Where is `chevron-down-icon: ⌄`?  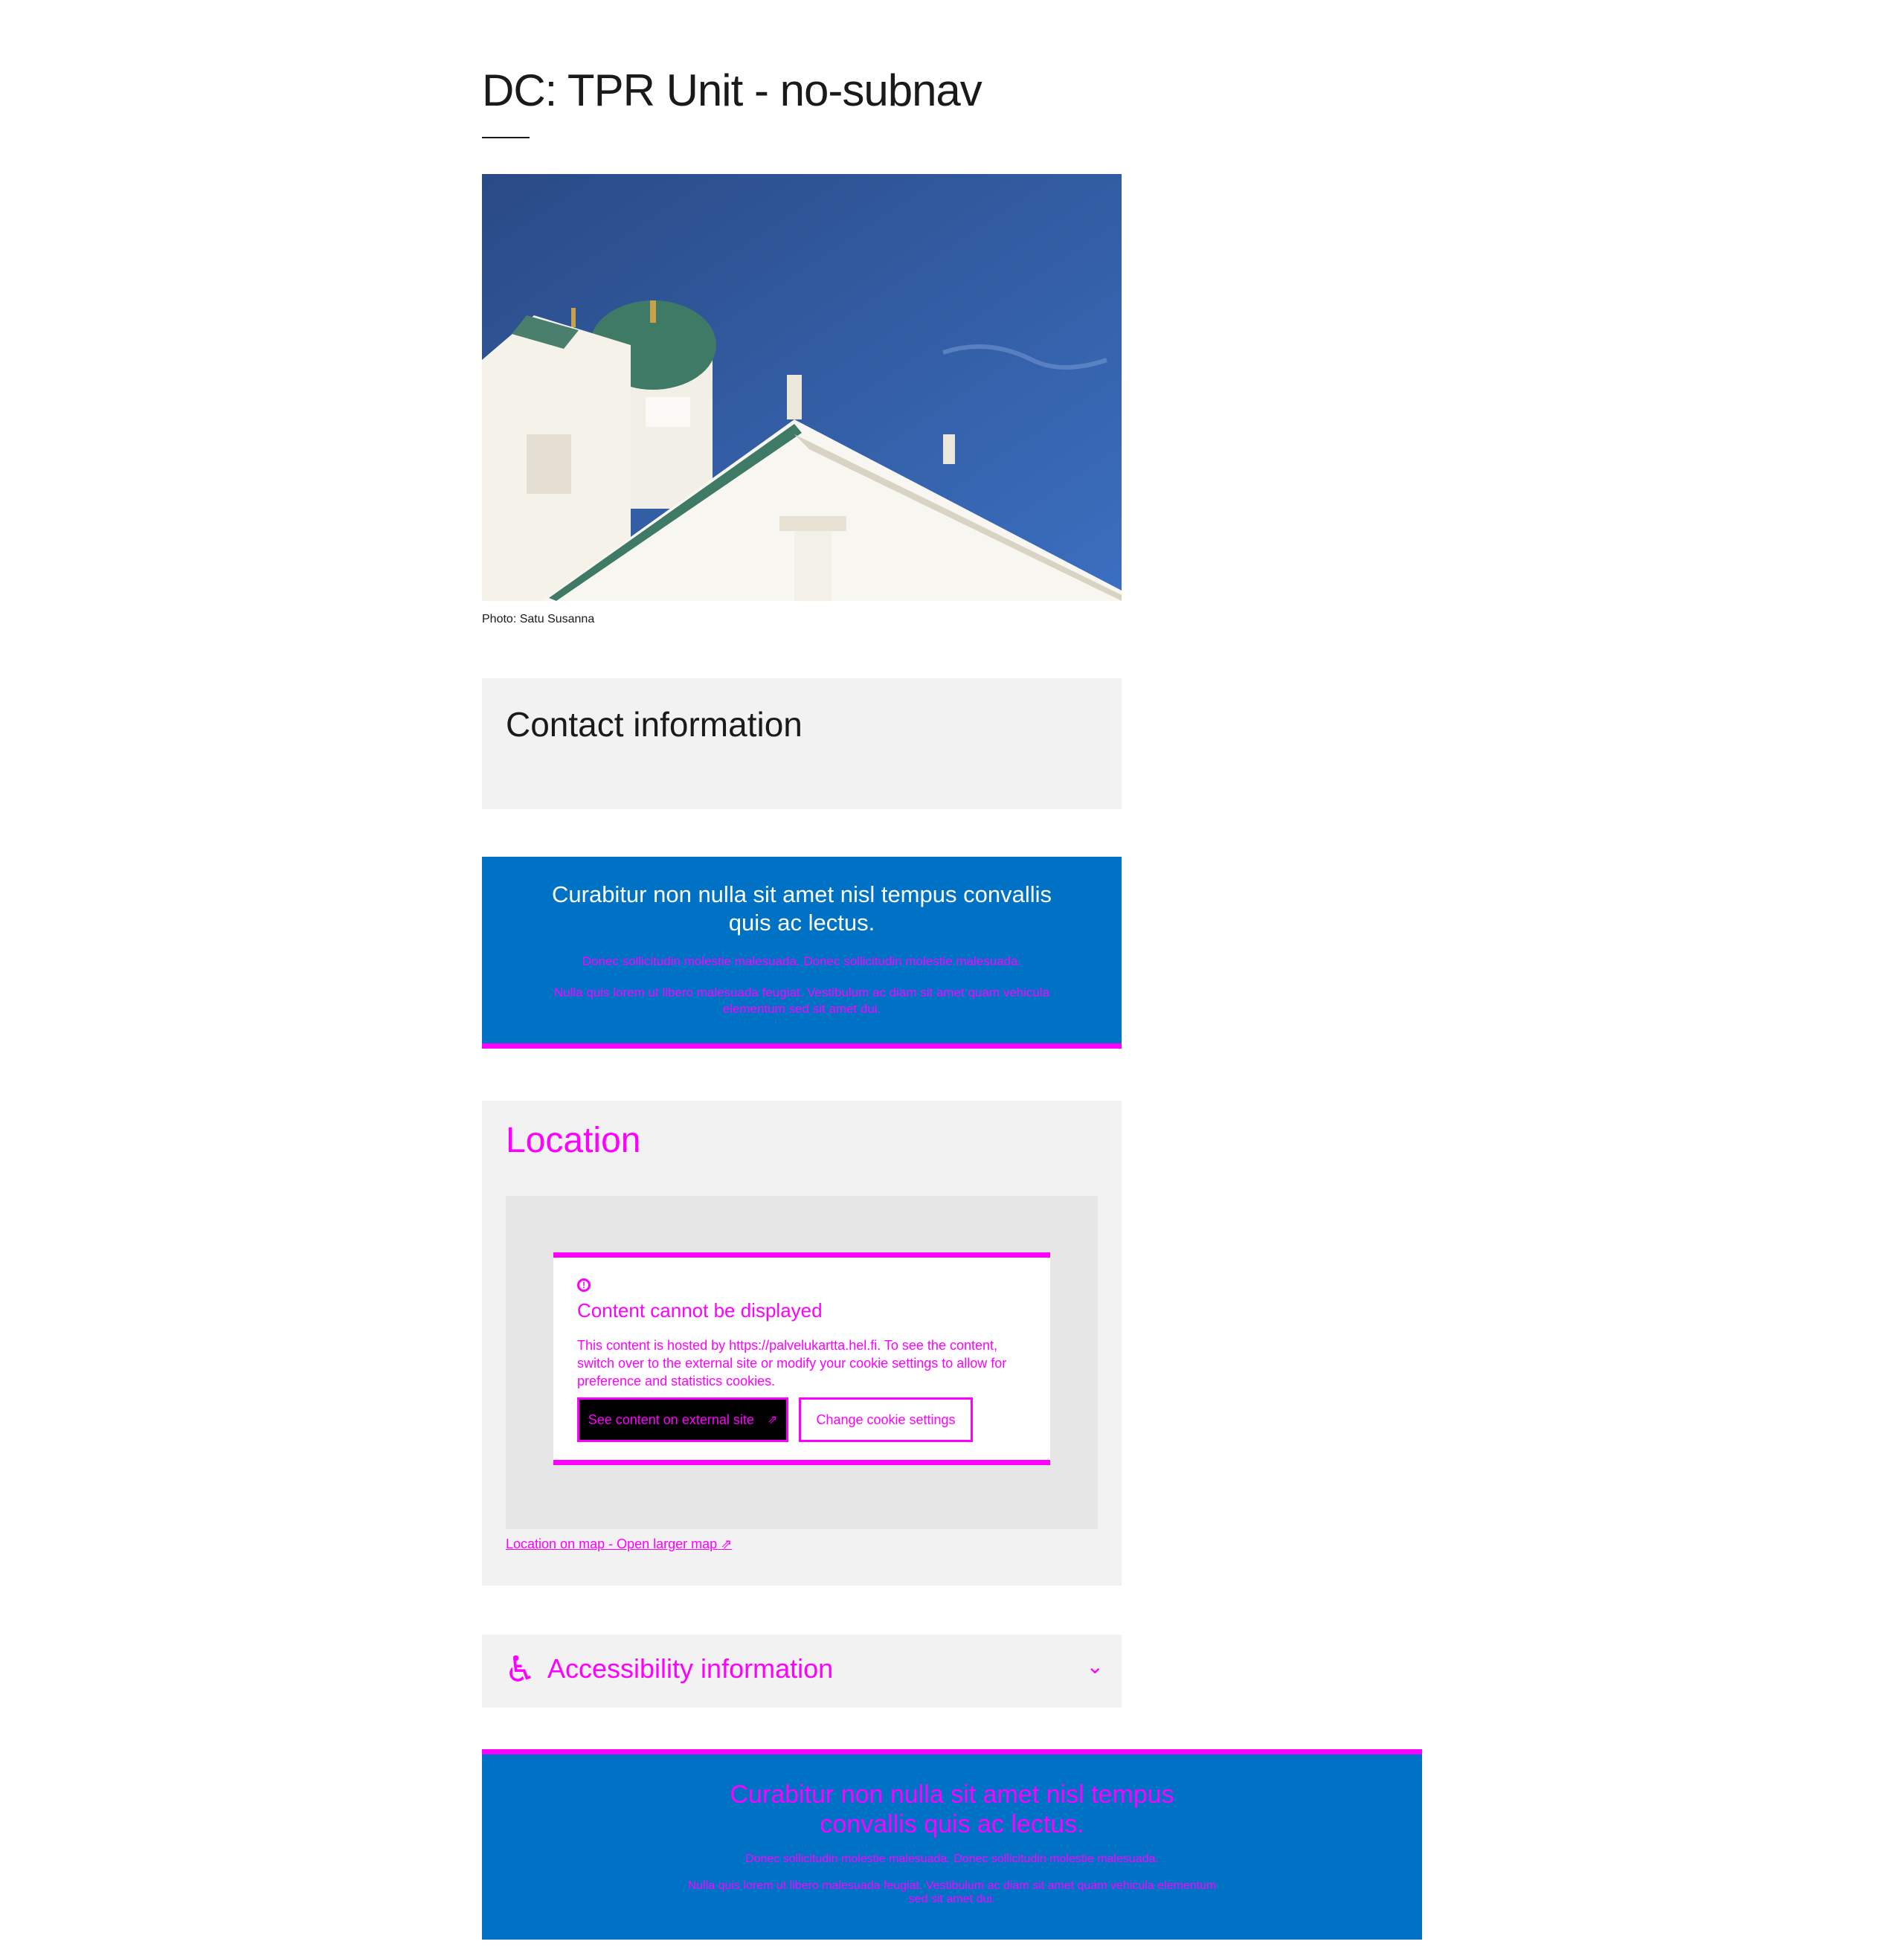
chevron-down-icon: ⌄ is located at coordinates (1095, 1666).